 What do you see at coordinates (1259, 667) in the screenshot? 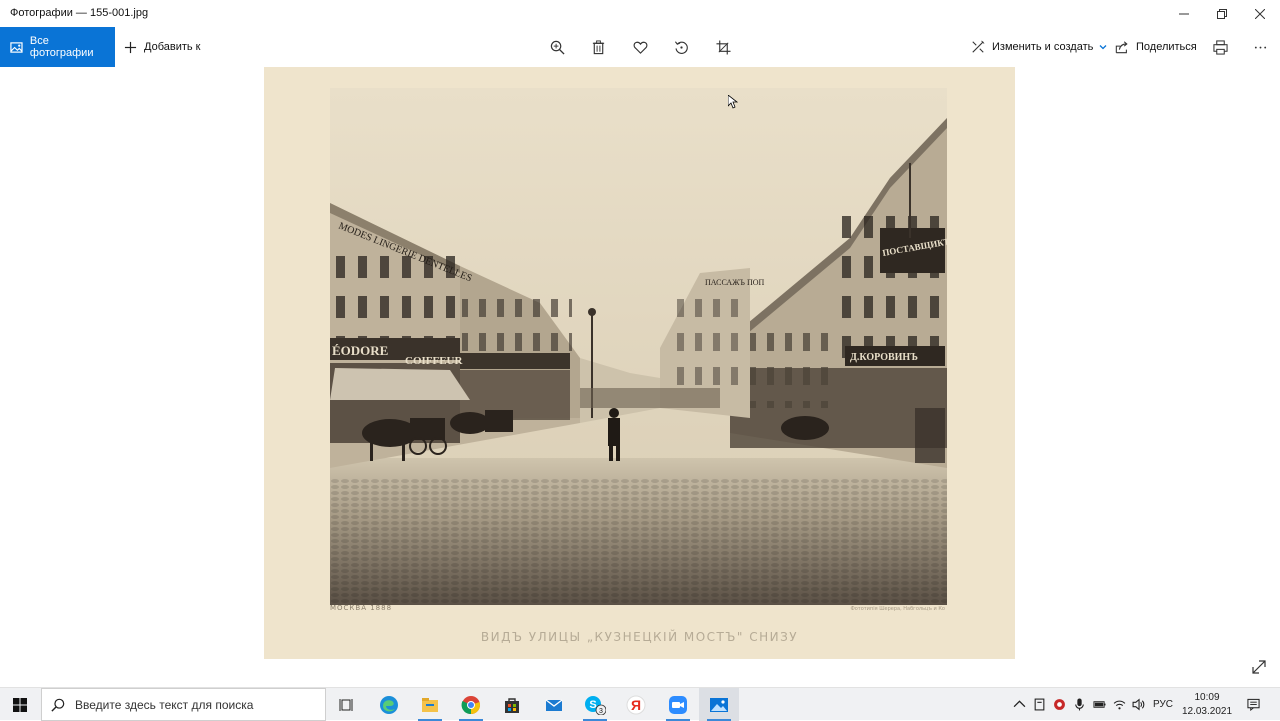
I see `fullscreen-button` at bounding box center [1259, 667].